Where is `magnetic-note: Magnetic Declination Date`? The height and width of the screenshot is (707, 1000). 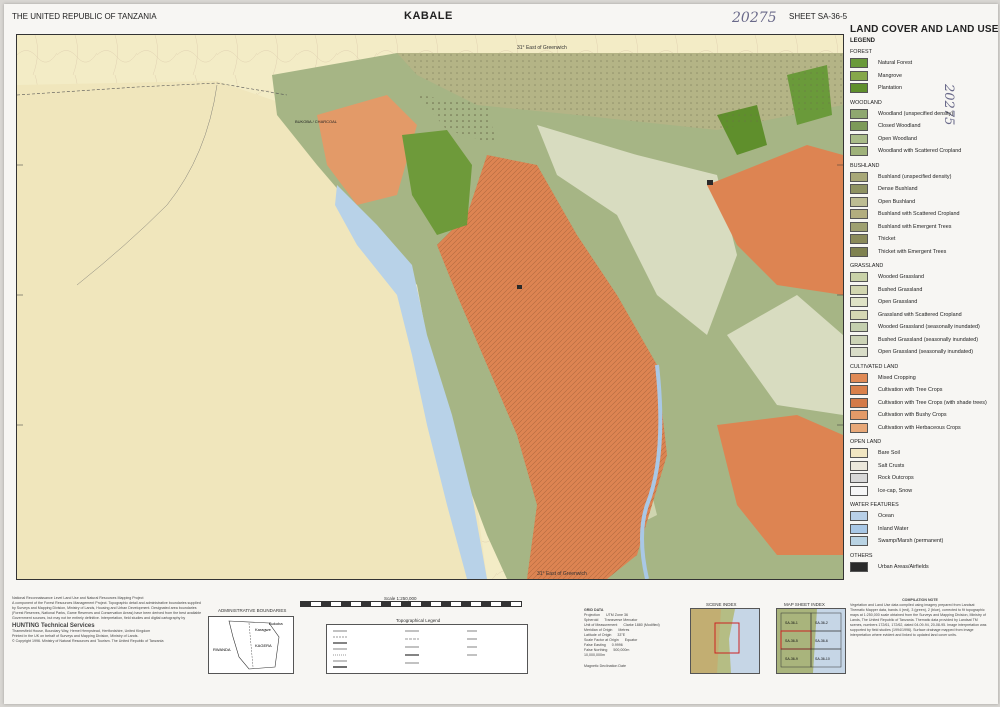 magnetic-note: Magnetic Declination Date is located at coordinates (605, 666).